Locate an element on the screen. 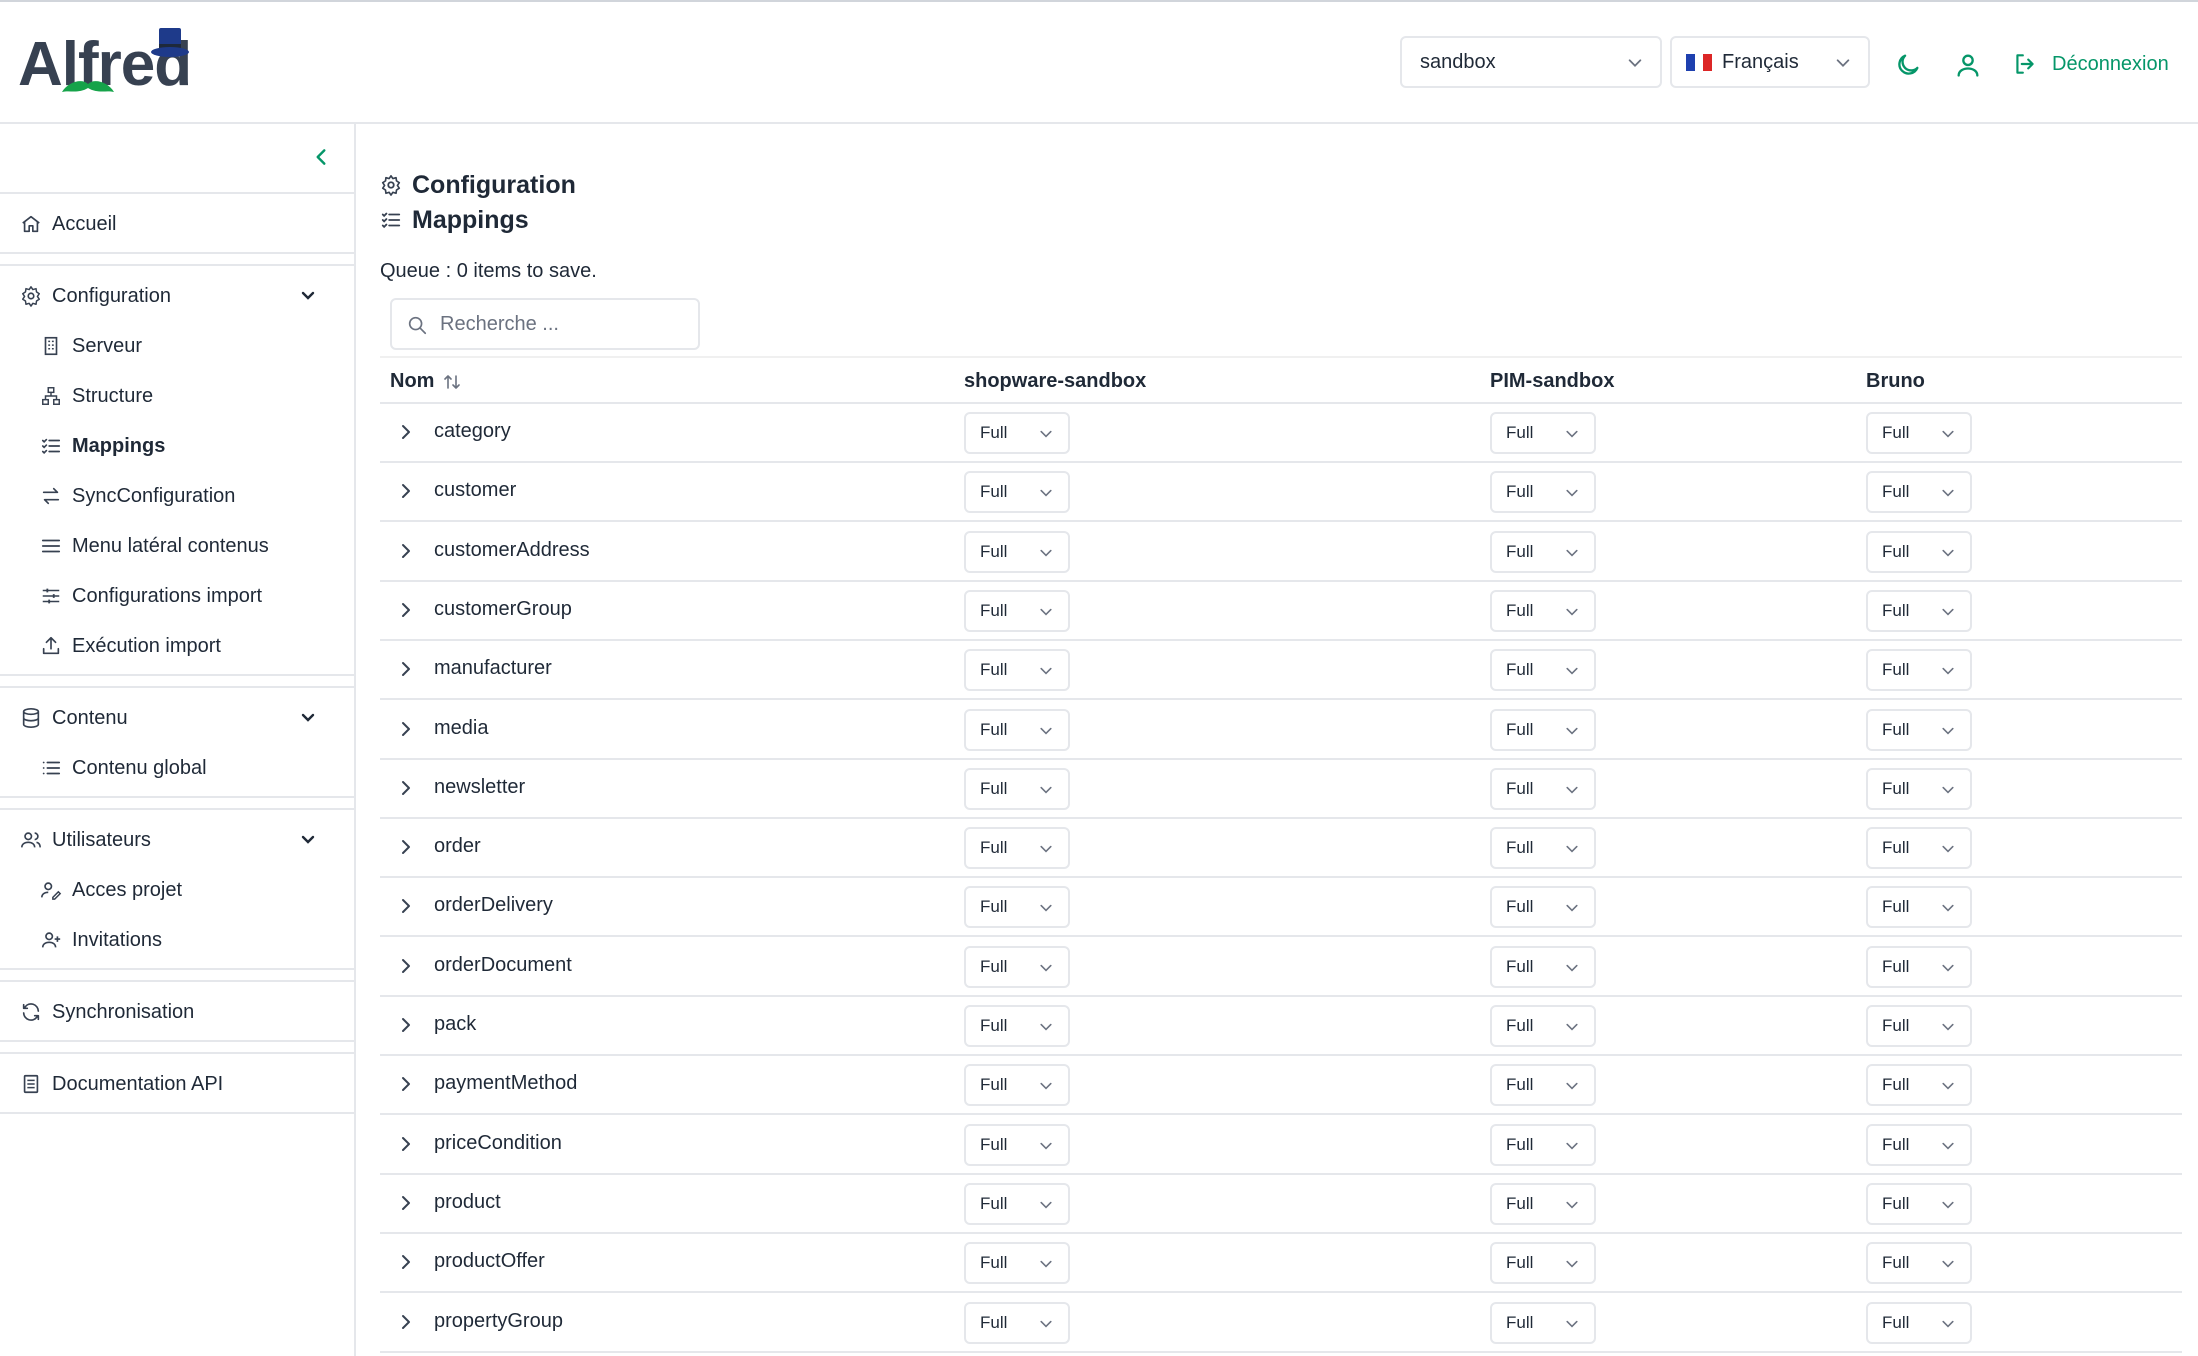 The width and height of the screenshot is (2198, 1356). logout-button: Déconnexion is located at coordinates (2090, 64).